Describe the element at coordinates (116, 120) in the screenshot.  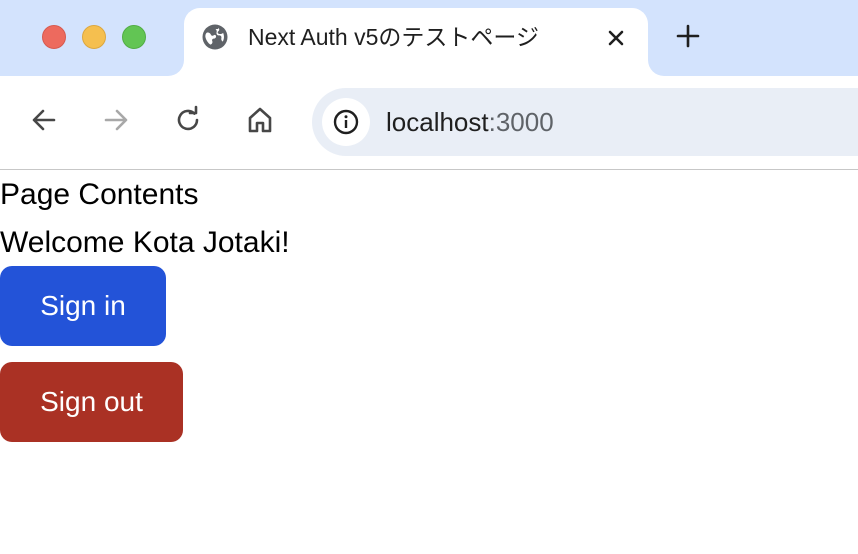
I see `arrow-right-icon` at that location.